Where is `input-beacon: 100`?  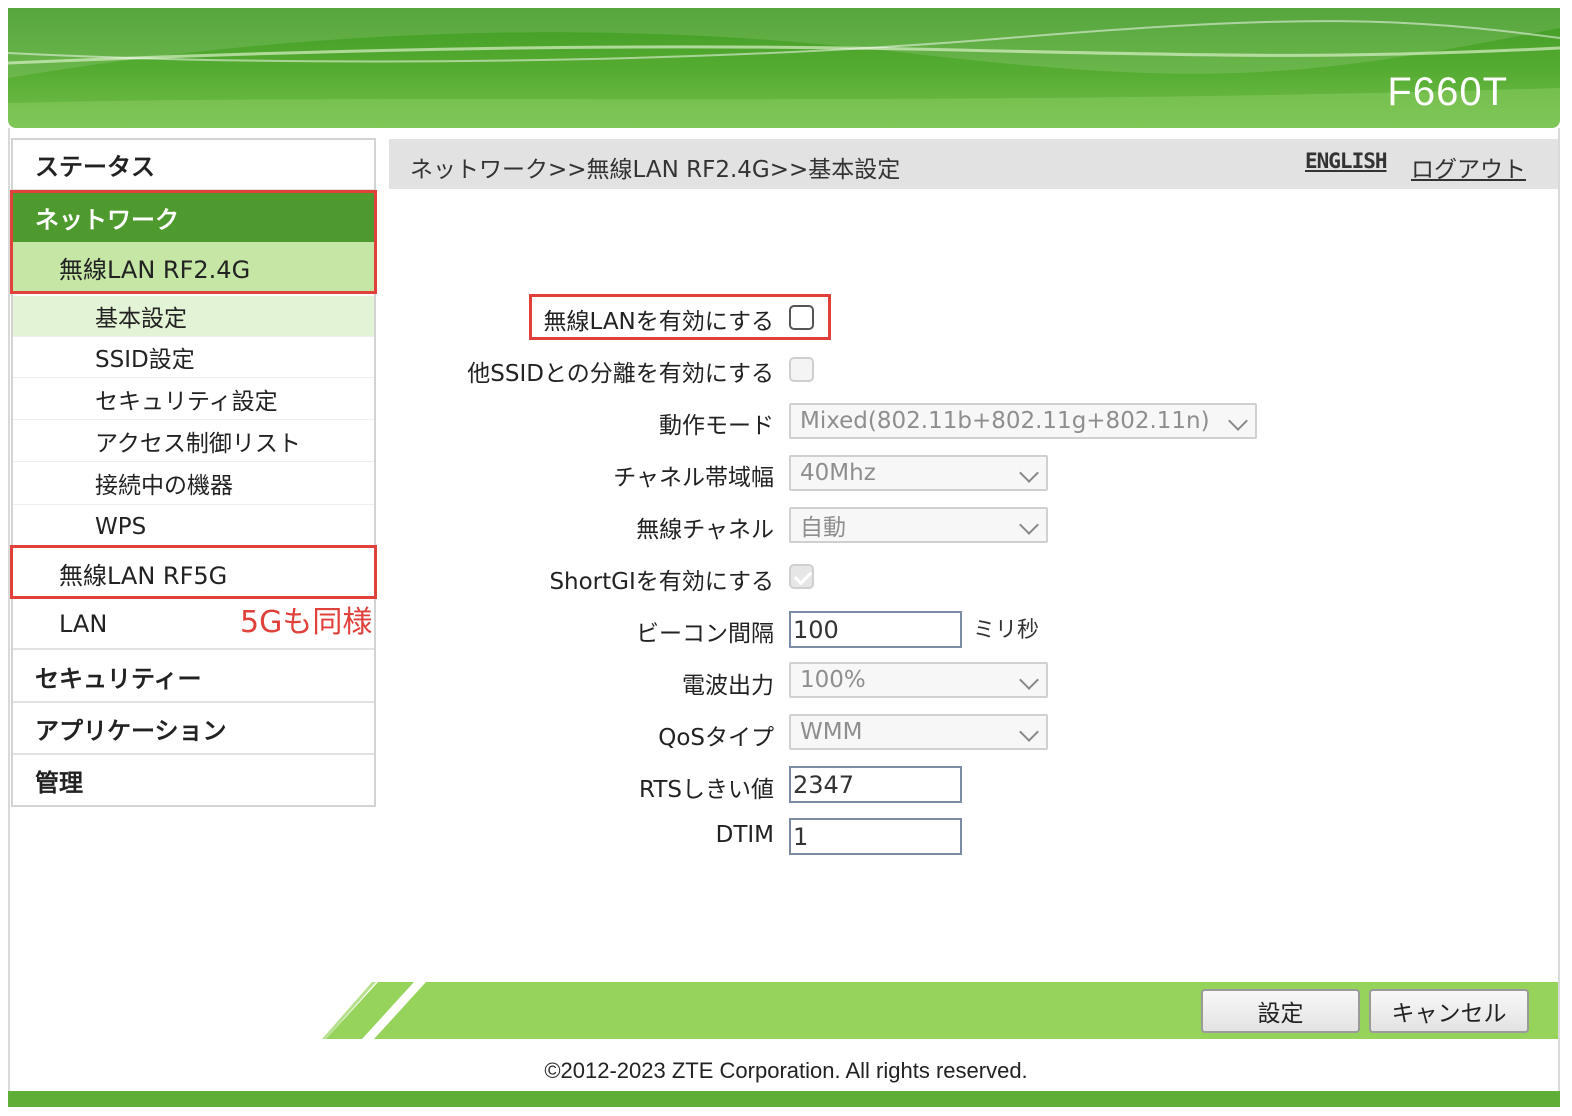
input-beacon: 100 is located at coordinates (875, 629).